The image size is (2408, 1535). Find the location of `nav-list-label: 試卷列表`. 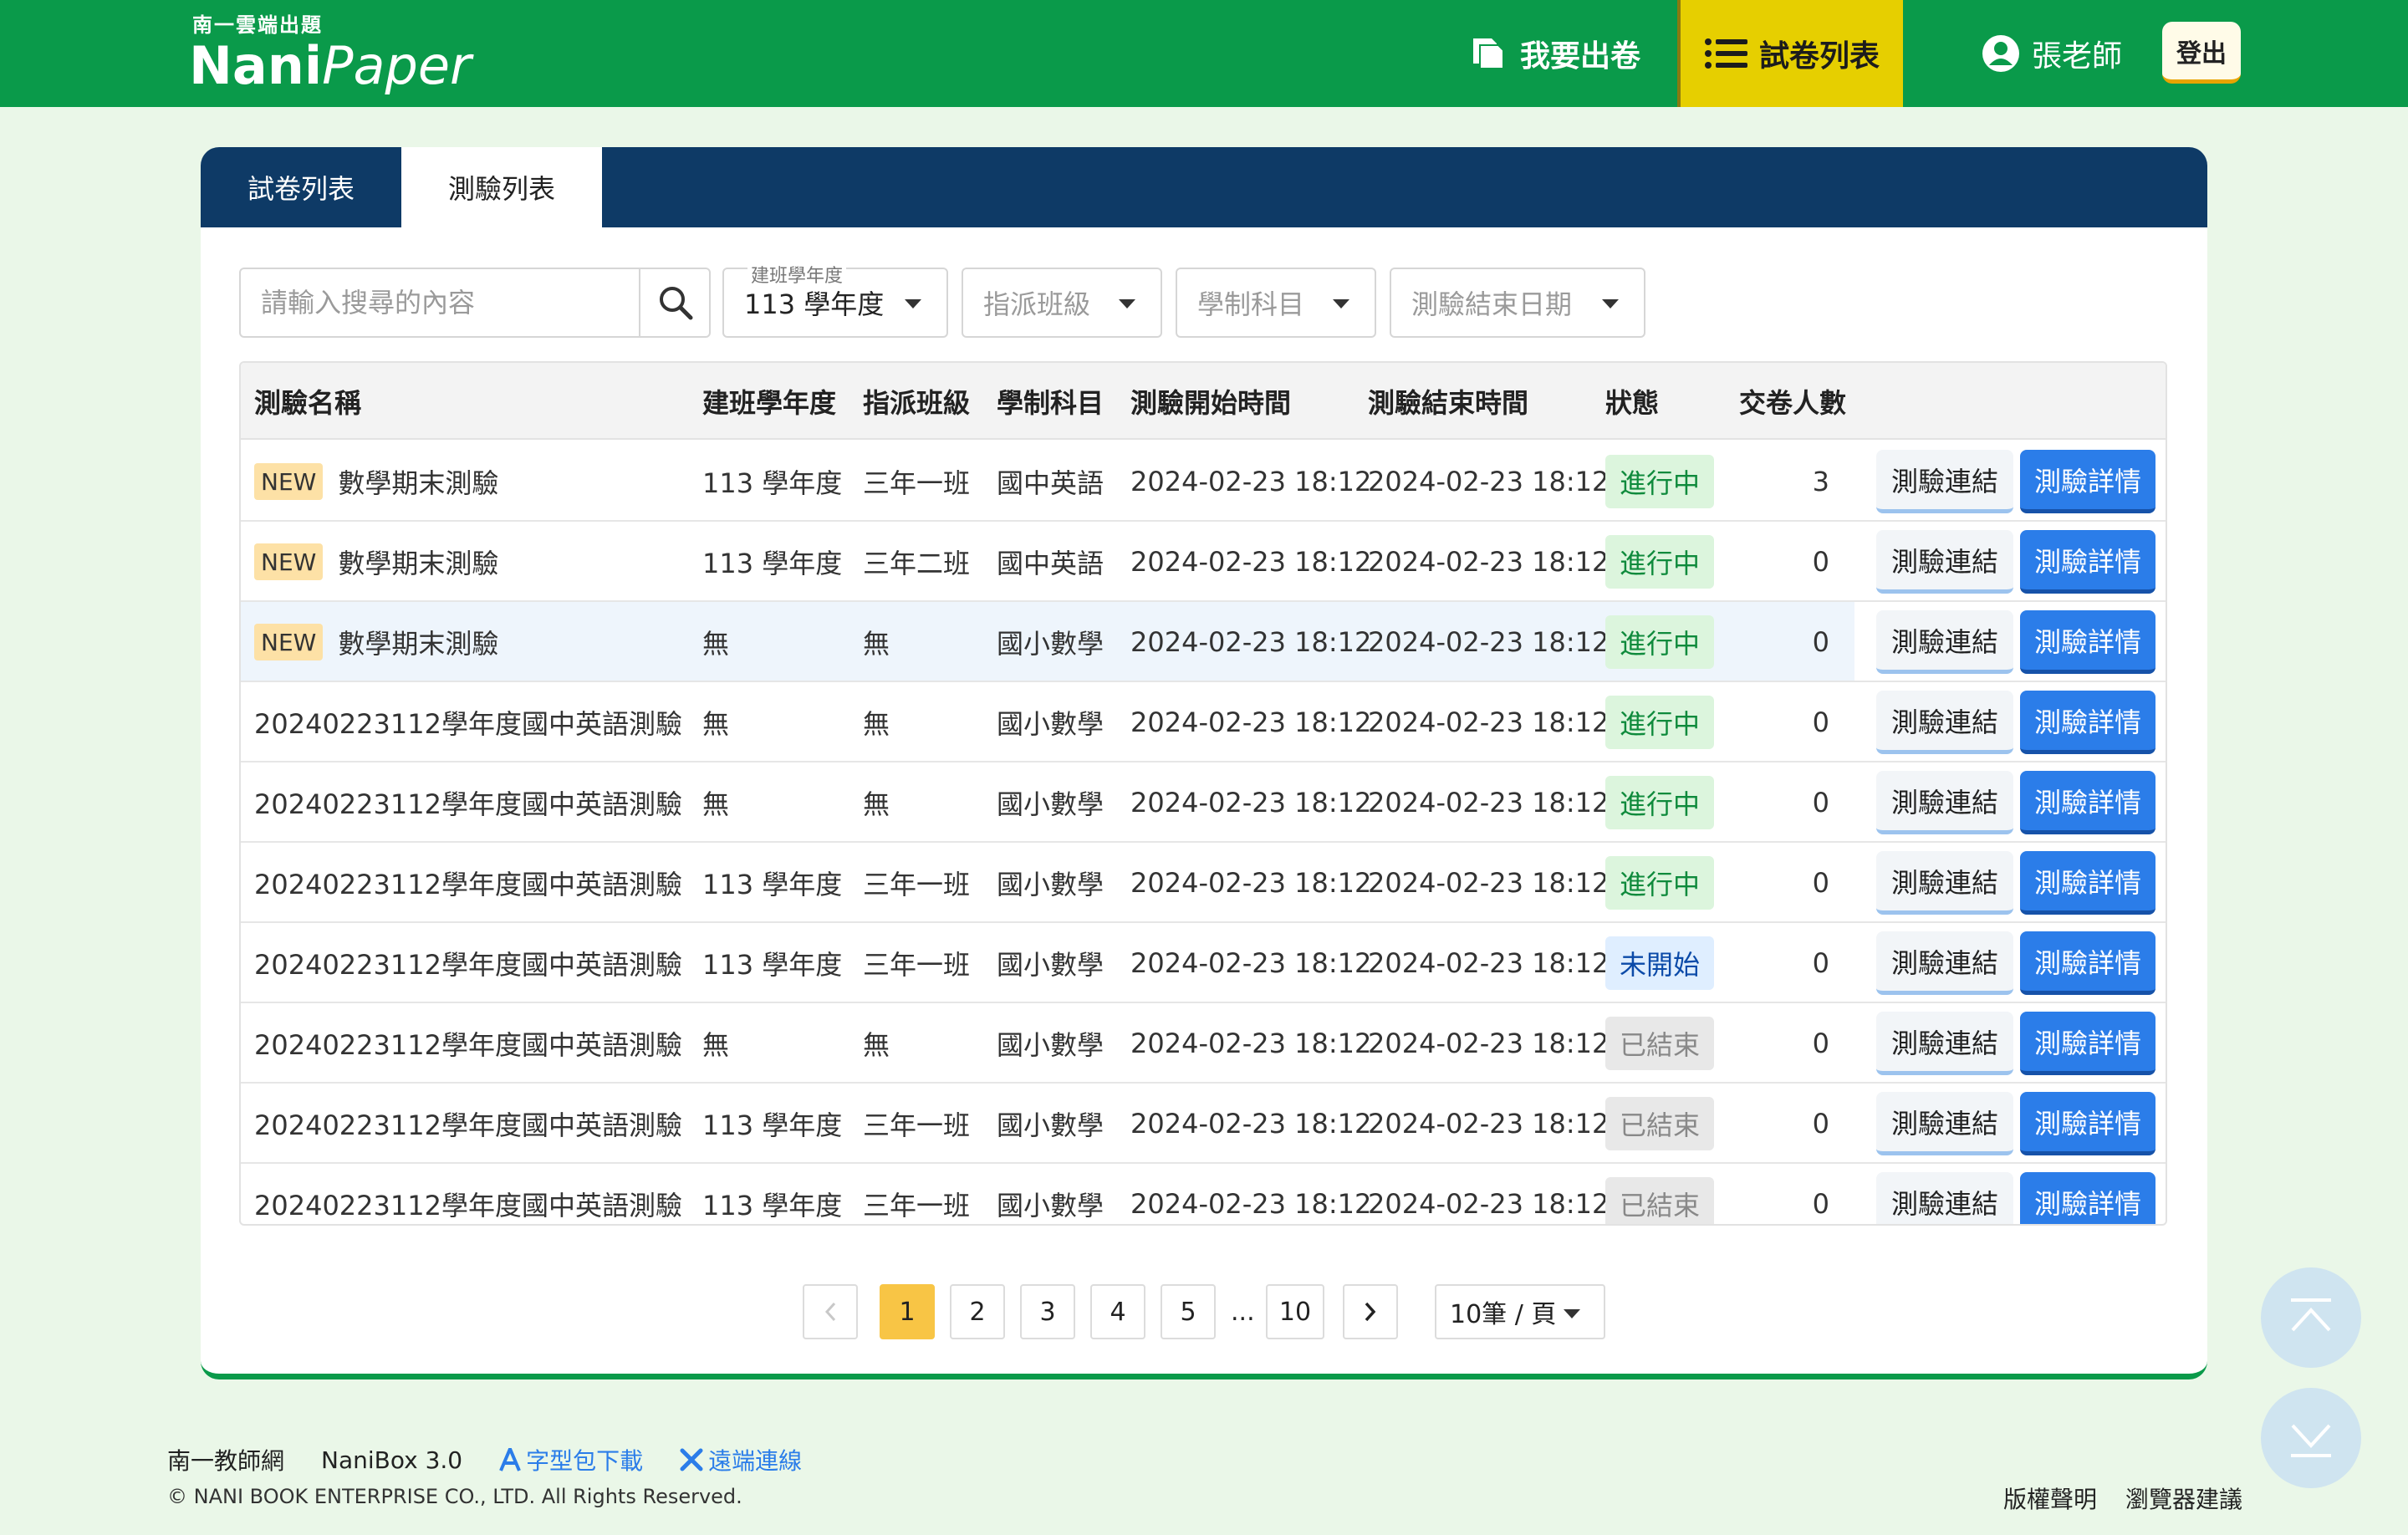

nav-list-label: 試卷列表 is located at coordinates (1819, 56).